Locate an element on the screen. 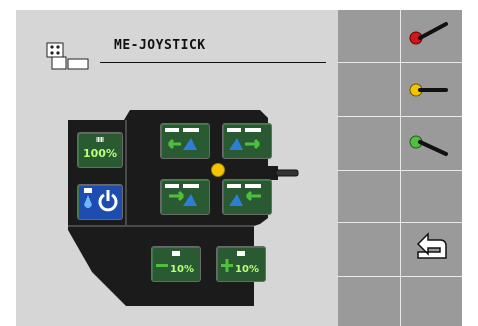 The height and width of the screenshot is (326, 478). right-arrow-button is located at coordinates (247, 141).